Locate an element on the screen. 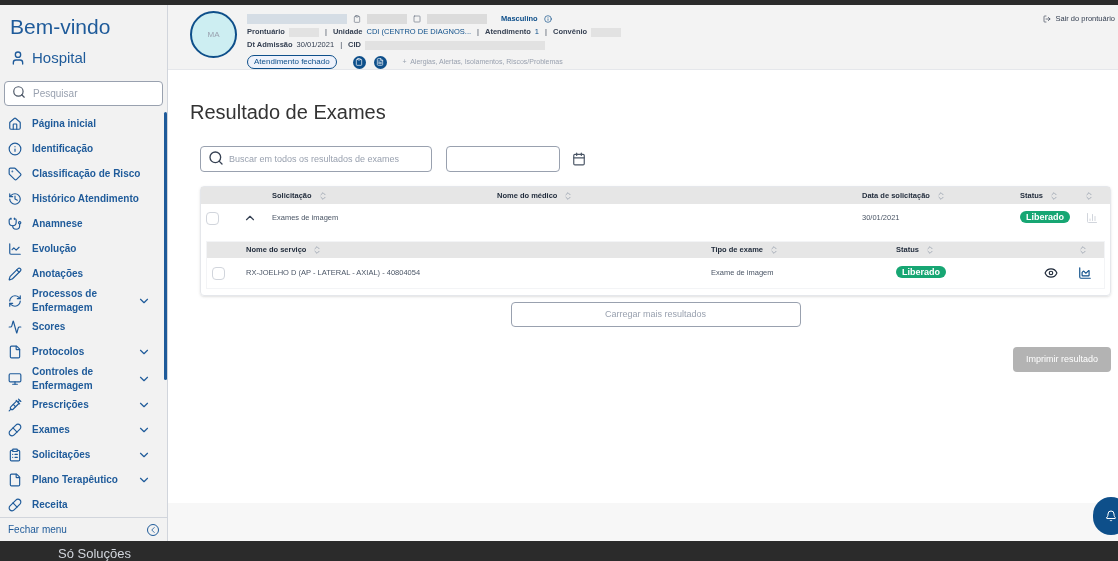 This screenshot has width=1118, height=561. scrollbar is located at coordinates (165, 245).